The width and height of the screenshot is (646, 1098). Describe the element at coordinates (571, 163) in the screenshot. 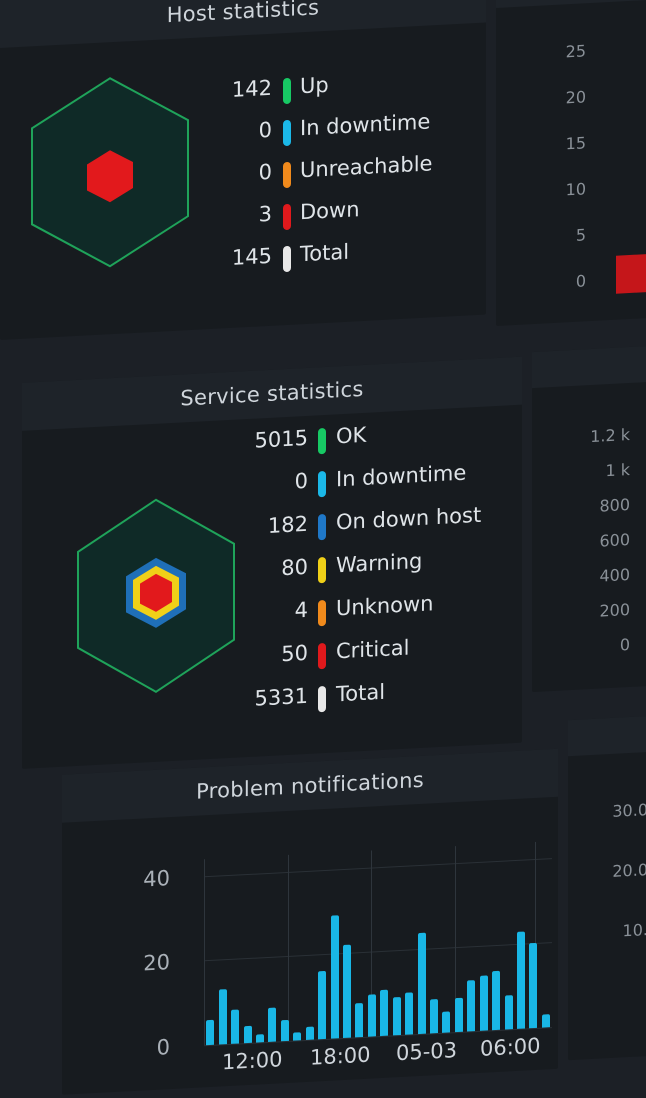

I see `side-chart-top: 25 20 15 10 5 0` at that location.